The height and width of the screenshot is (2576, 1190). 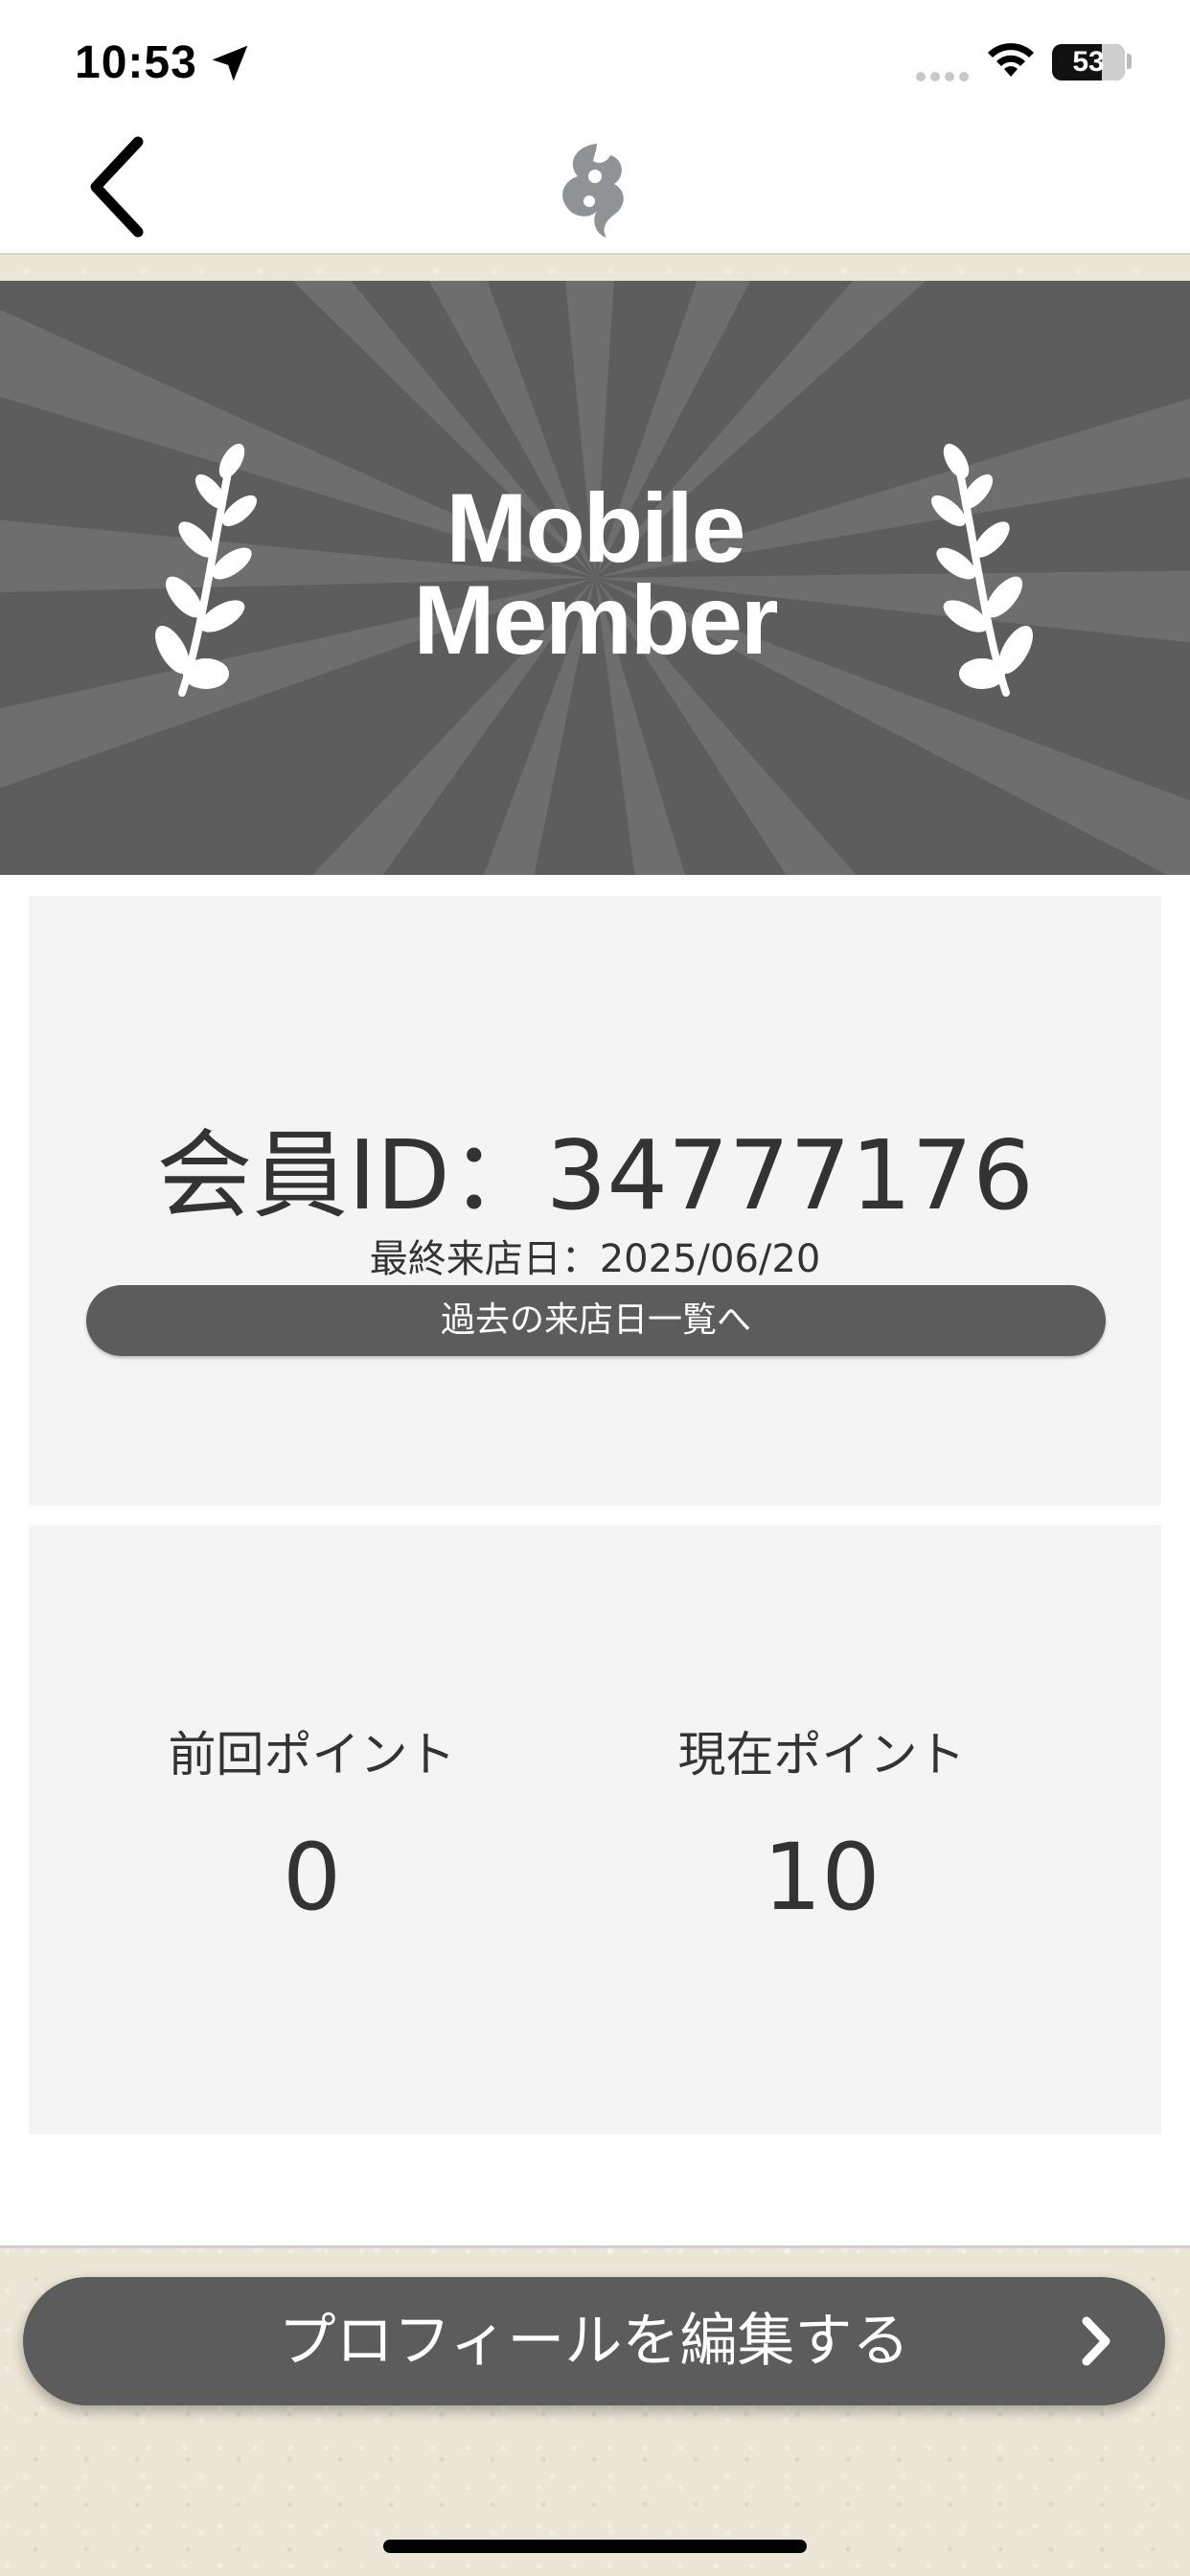 What do you see at coordinates (595, 63) in the screenshot?
I see `status-bar: 10:53 53` at bounding box center [595, 63].